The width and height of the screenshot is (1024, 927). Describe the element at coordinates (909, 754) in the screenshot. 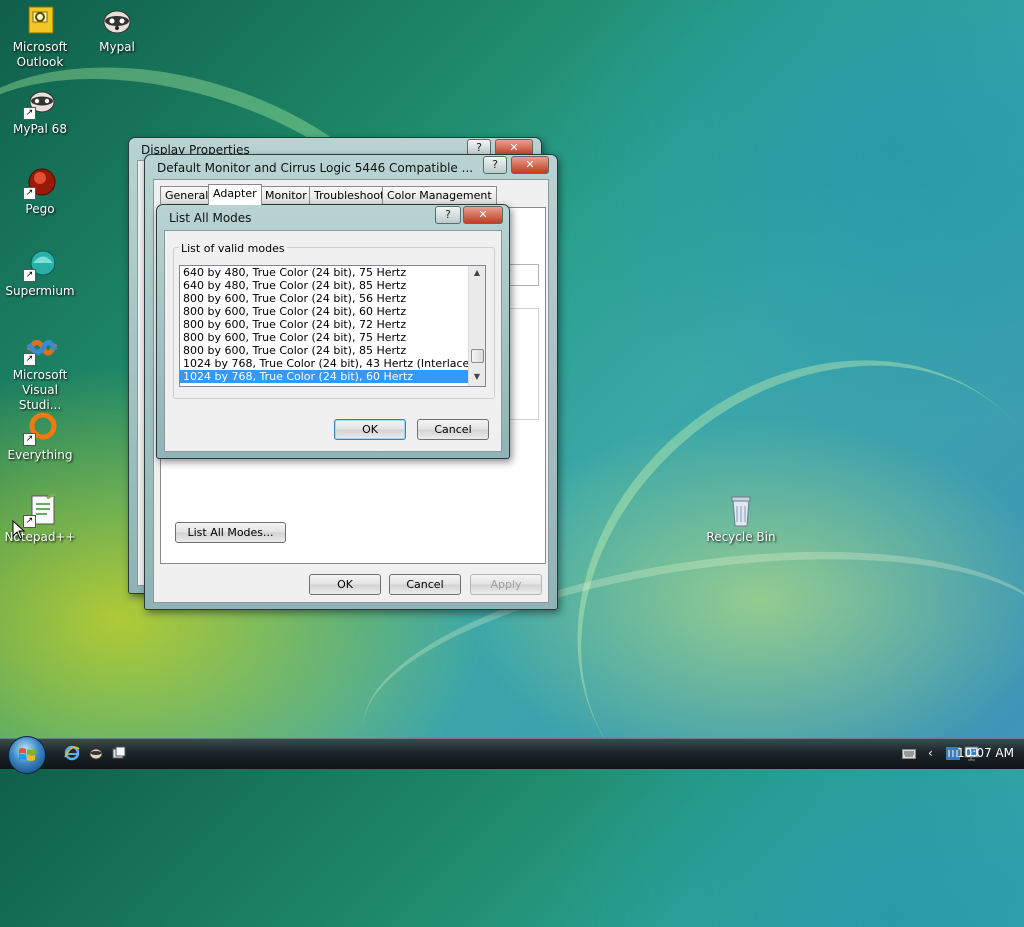

I see `keyboard-icon` at that location.